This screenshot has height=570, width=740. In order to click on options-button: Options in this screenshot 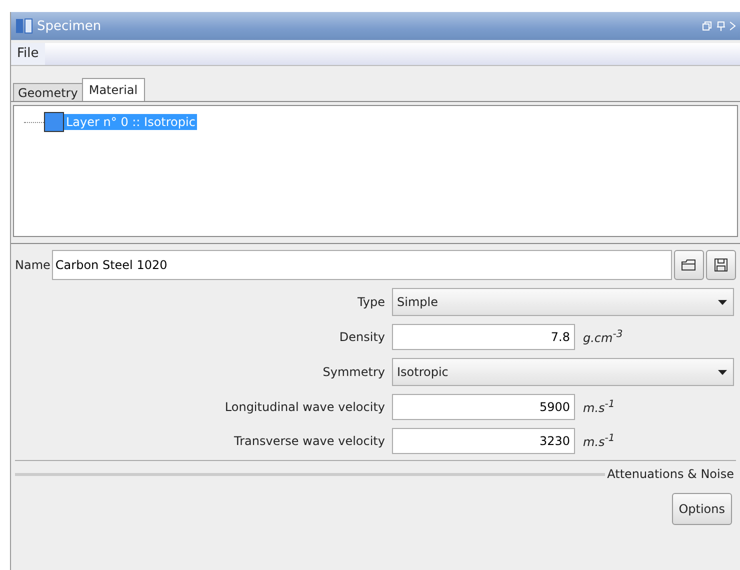, I will do `click(702, 509)`.